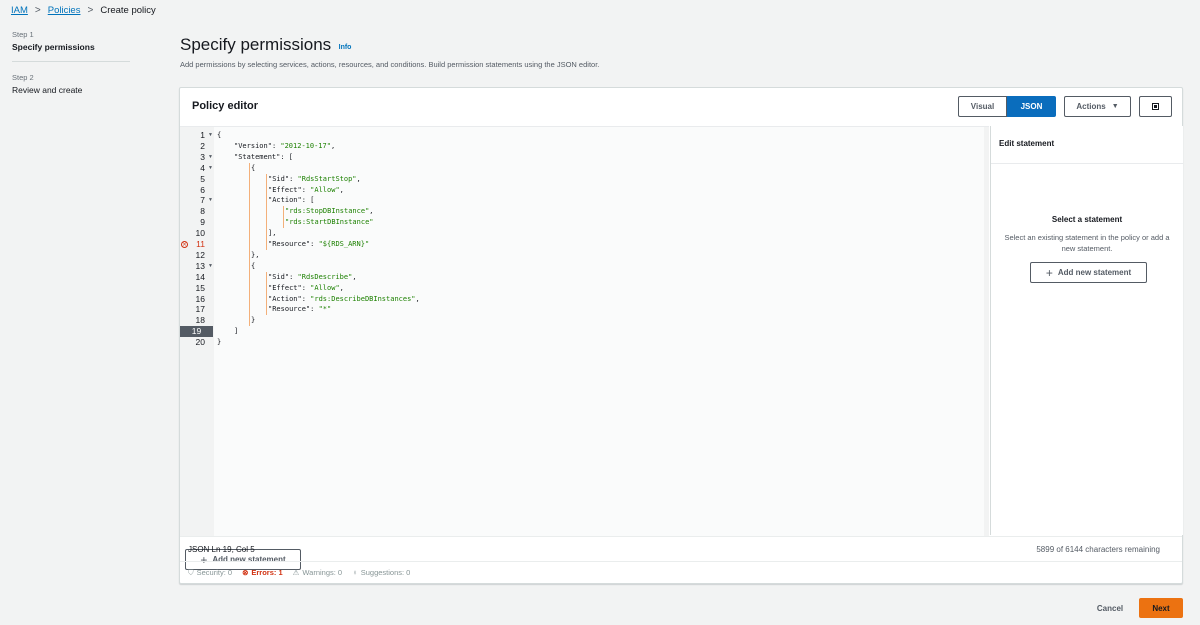  What do you see at coordinates (236, 331) in the screenshot?
I see `code-line: ]` at bounding box center [236, 331].